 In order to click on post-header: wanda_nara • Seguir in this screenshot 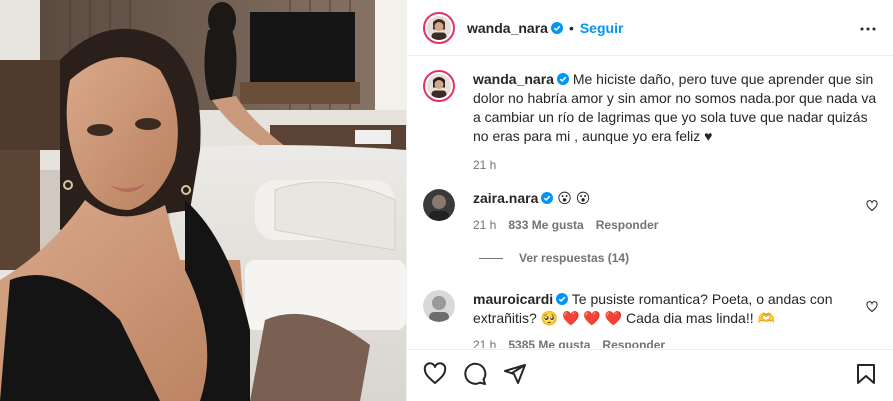, I will do `click(650, 28)`.